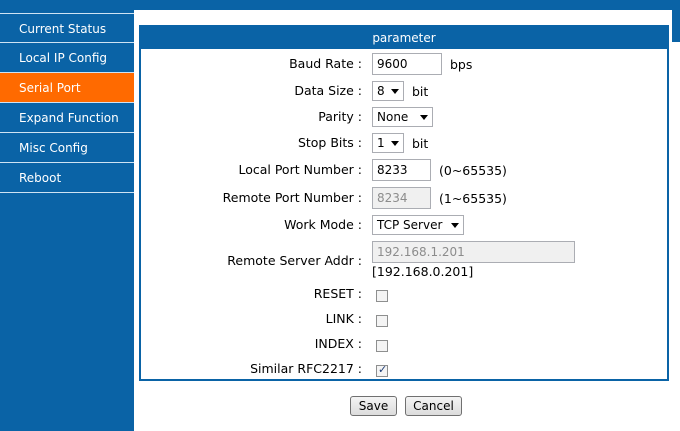 The height and width of the screenshot is (431, 680). Describe the element at coordinates (294, 260) in the screenshot. I see `remote-addr-label: Remote Server Addr :` at that location.